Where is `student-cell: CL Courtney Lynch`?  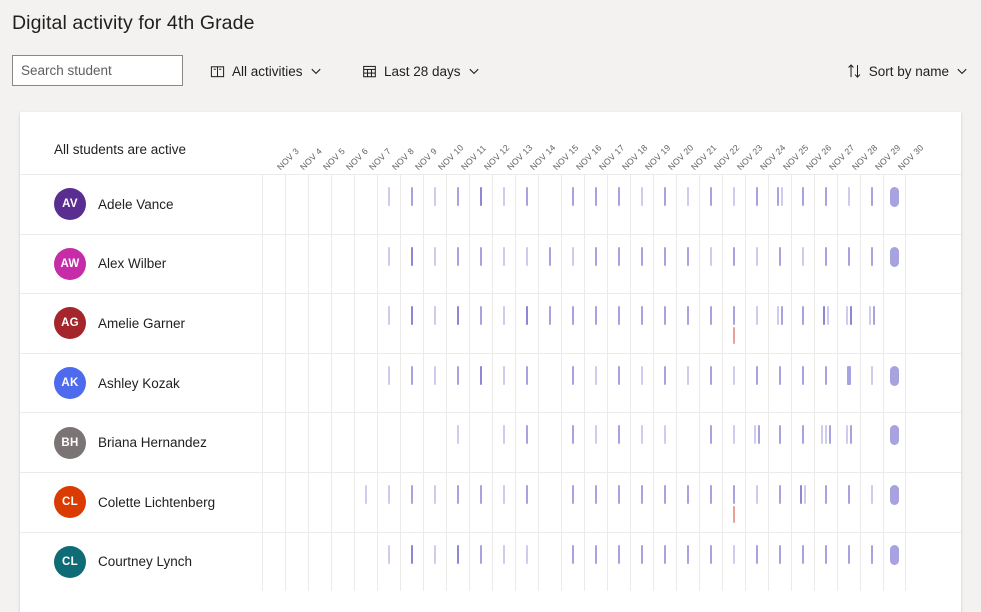
student-cell: CL Courtney Lynch is located at coordinates (141, 562).